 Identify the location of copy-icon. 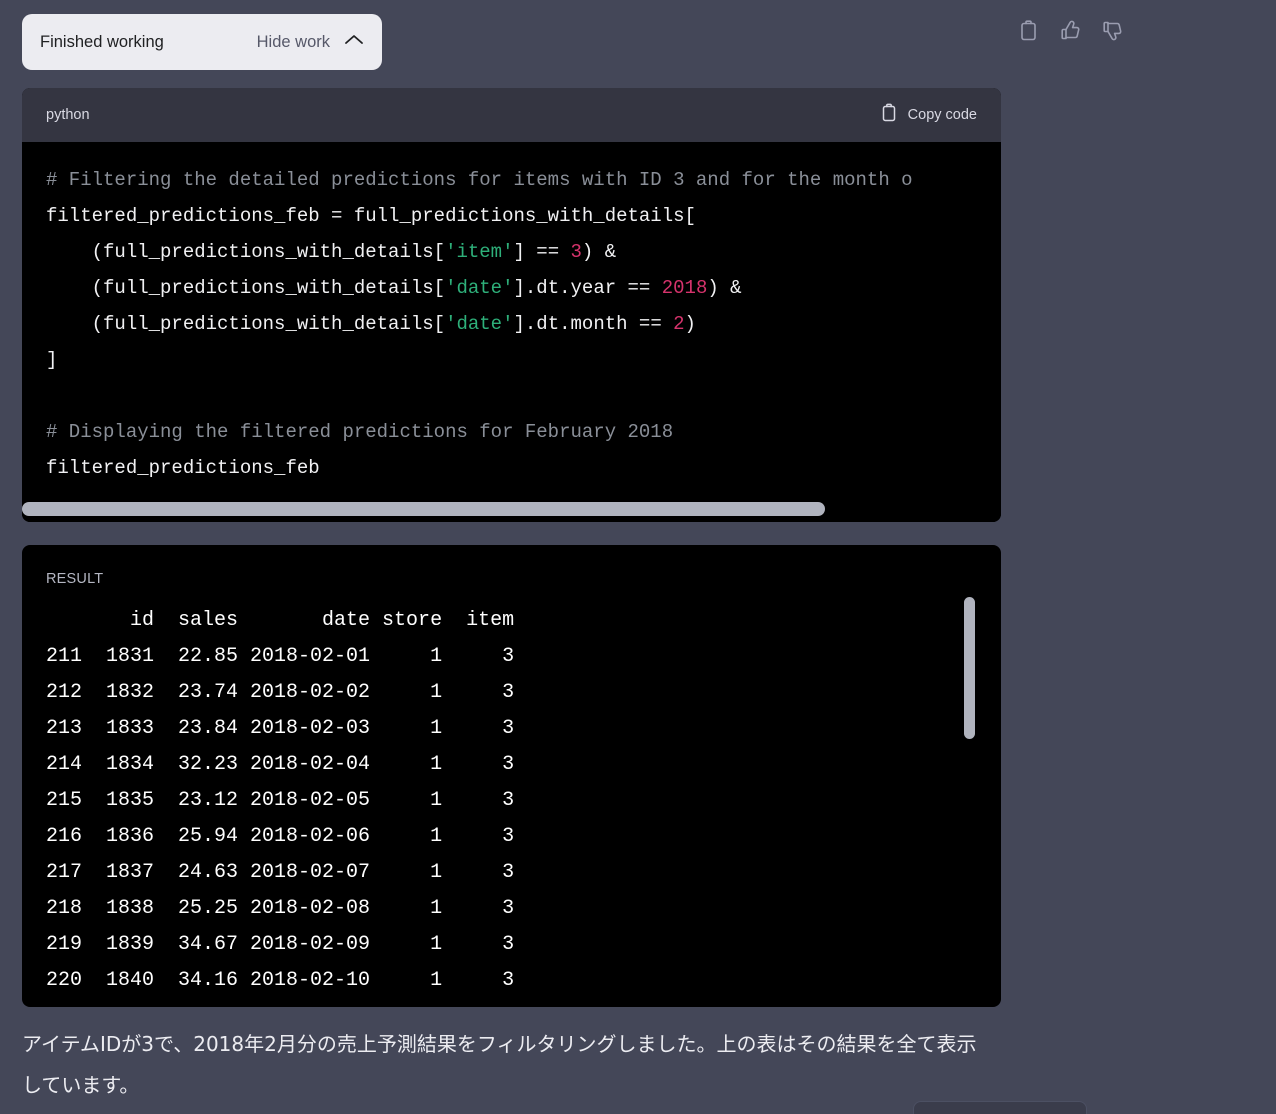
(1028, 30).